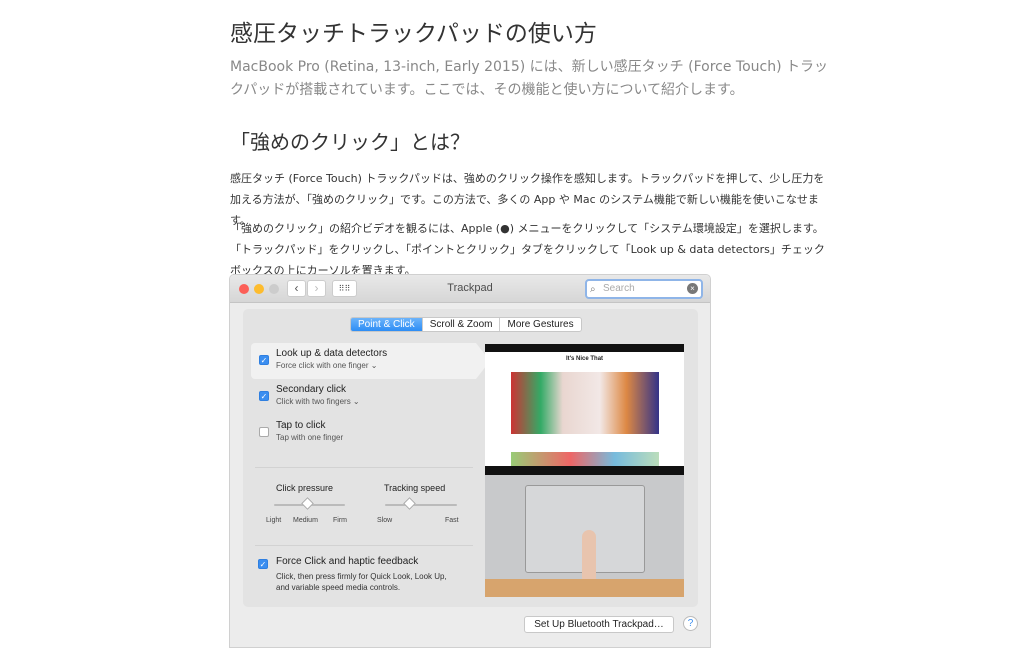  I want to click on force-click-label: Force Click and haptic feedback, so click(347, 561).